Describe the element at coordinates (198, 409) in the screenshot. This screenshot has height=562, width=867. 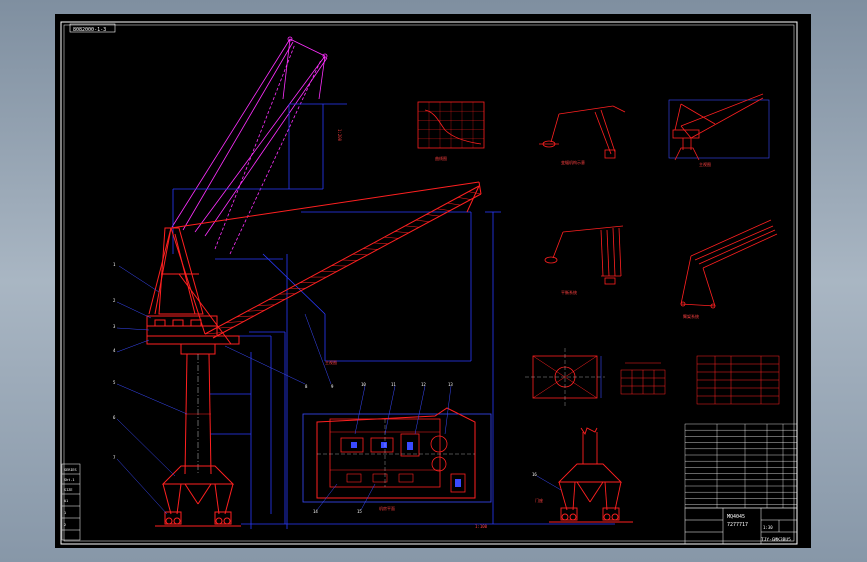
I see `column` at that location.